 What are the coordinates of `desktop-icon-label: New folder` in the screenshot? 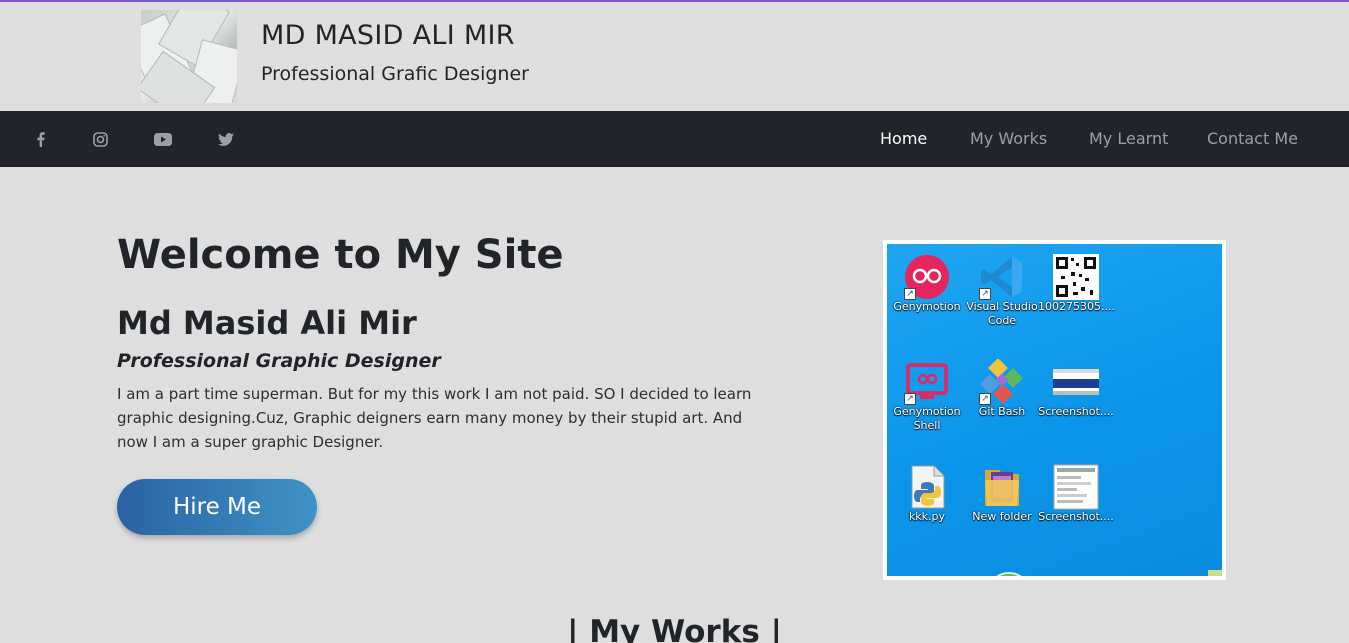 It's located at (1002, 516).